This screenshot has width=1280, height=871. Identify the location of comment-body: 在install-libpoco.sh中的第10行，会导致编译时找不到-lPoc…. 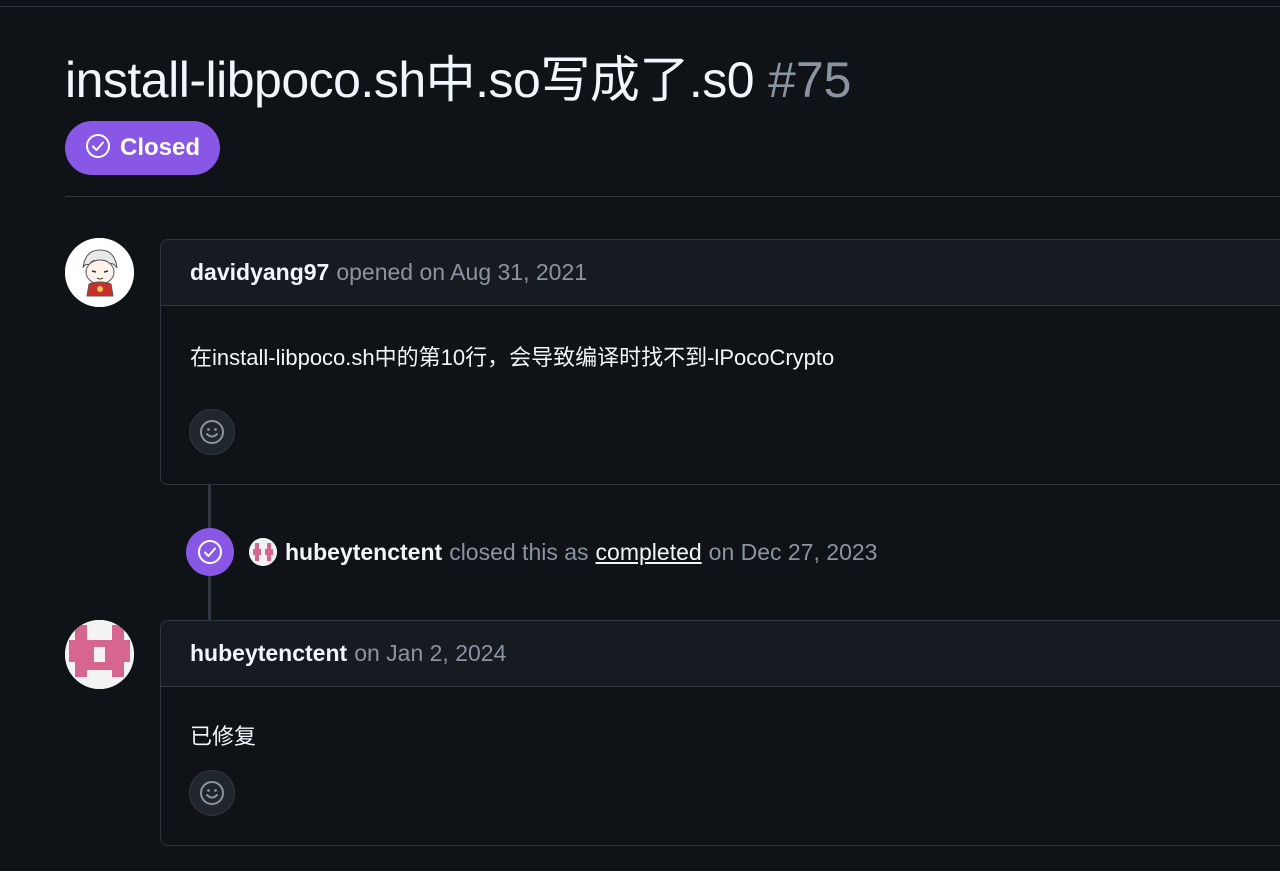
(512, 357).